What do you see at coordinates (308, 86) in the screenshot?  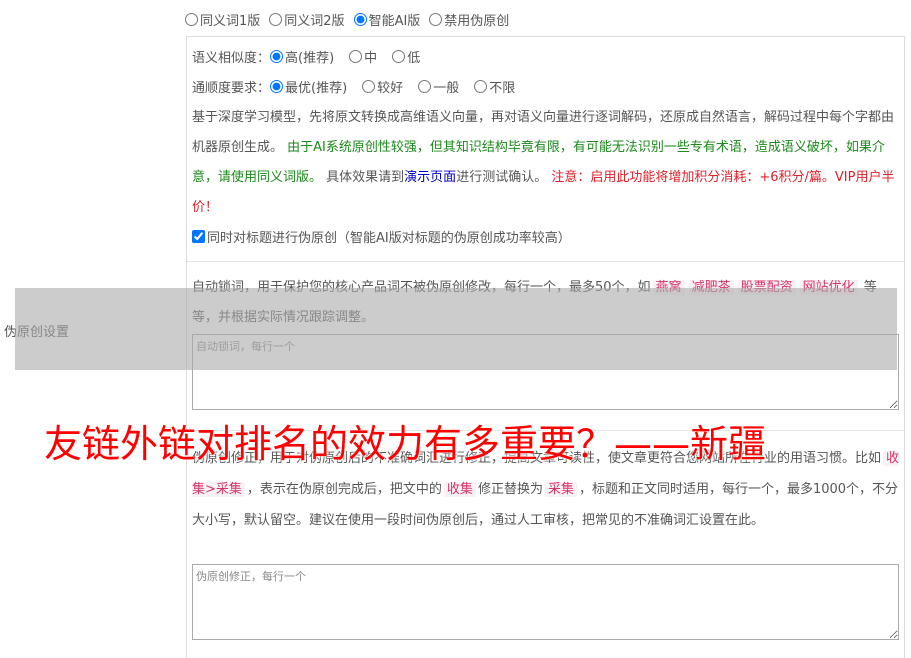 I see `fluency-option-best: 最优(推荐)` at bounding box center [308, 86].